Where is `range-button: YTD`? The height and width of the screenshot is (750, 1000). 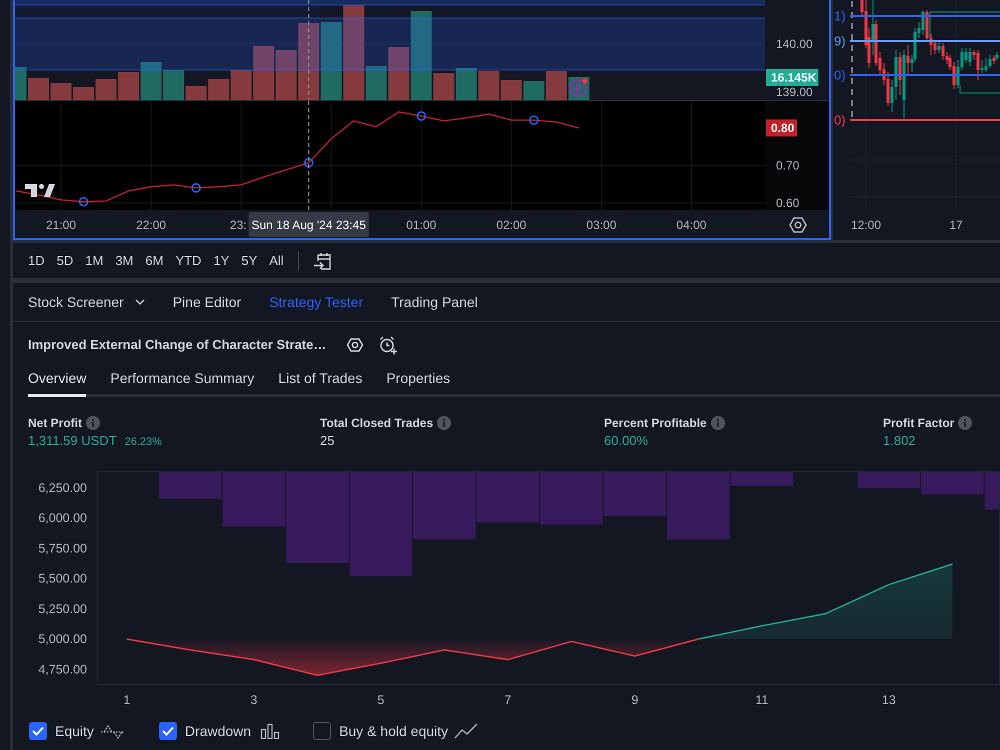
range-button: YTD is located at coordinates (188, 261).